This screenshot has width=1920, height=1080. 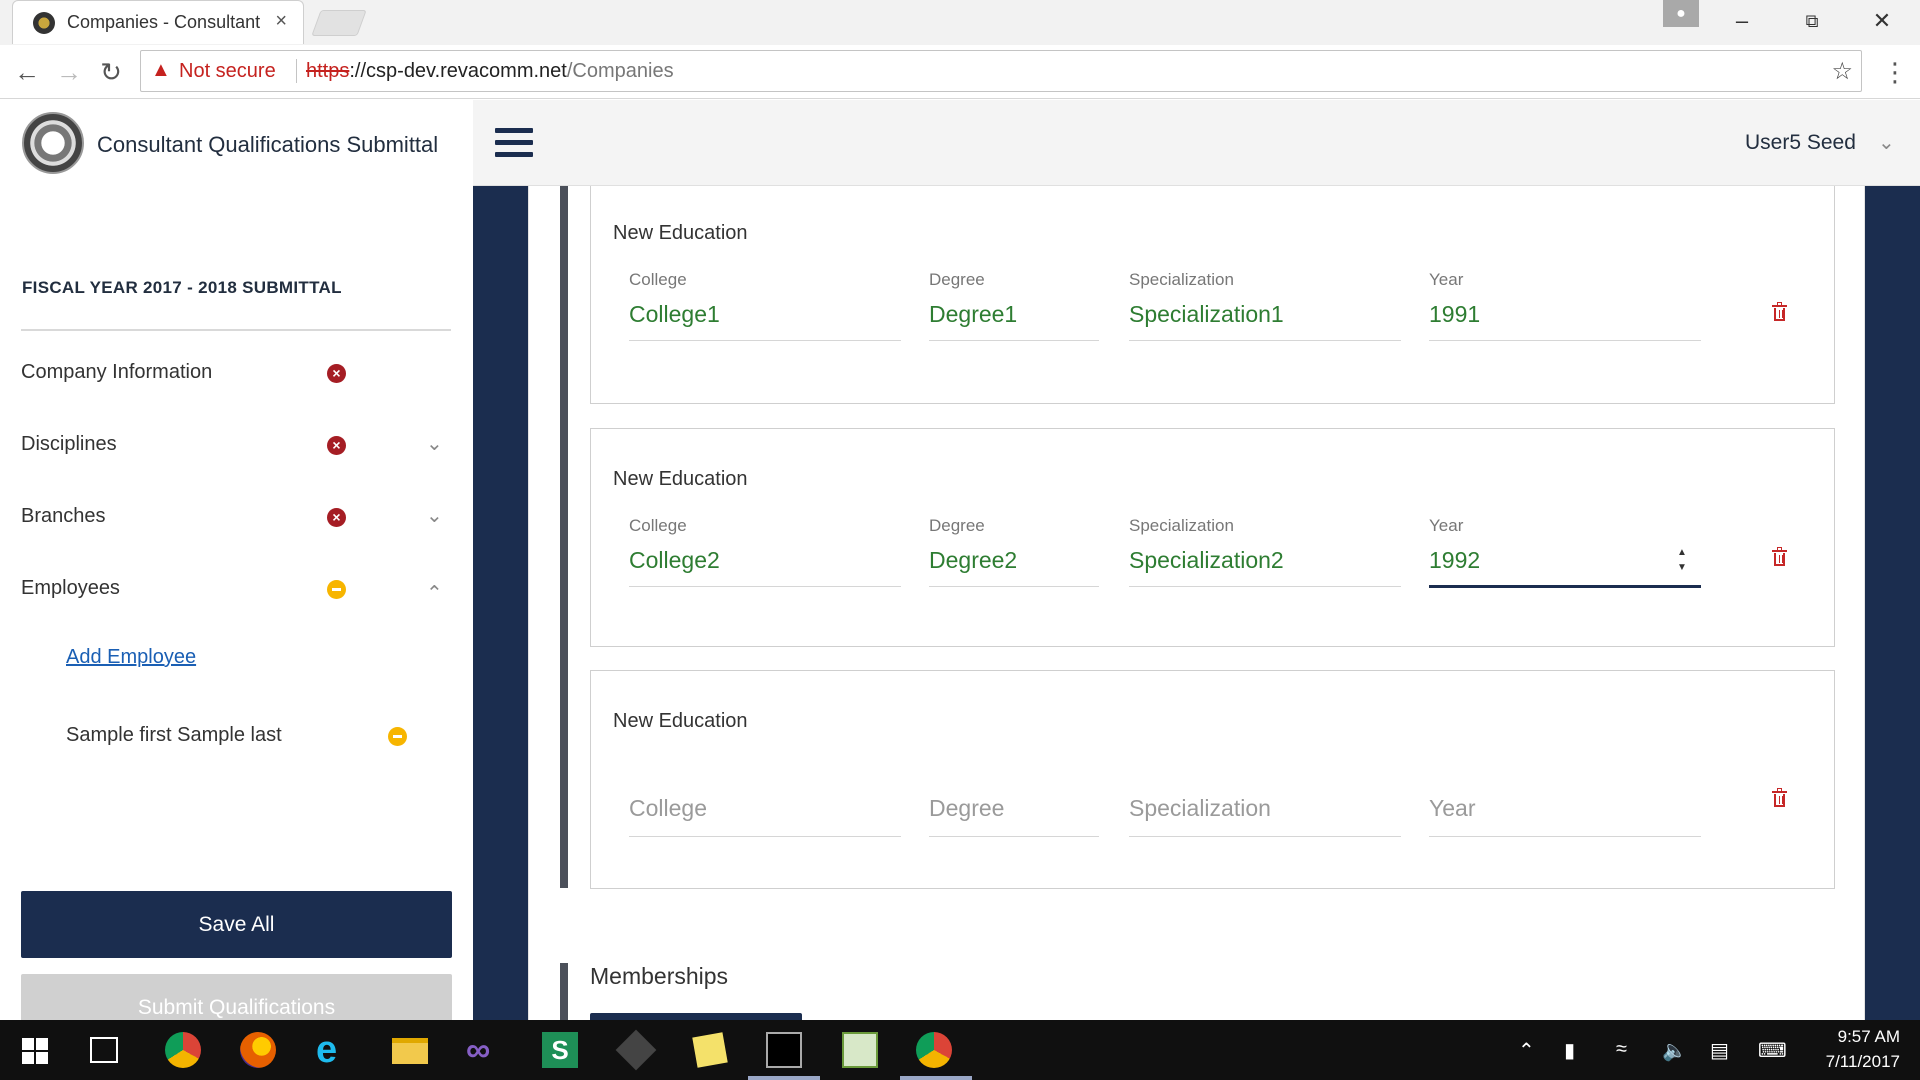 What do you see at coordinates (1682, 553) in the screenshot?
I see `spinner-up-icon: ▲` at bounding box center [1682, 553].